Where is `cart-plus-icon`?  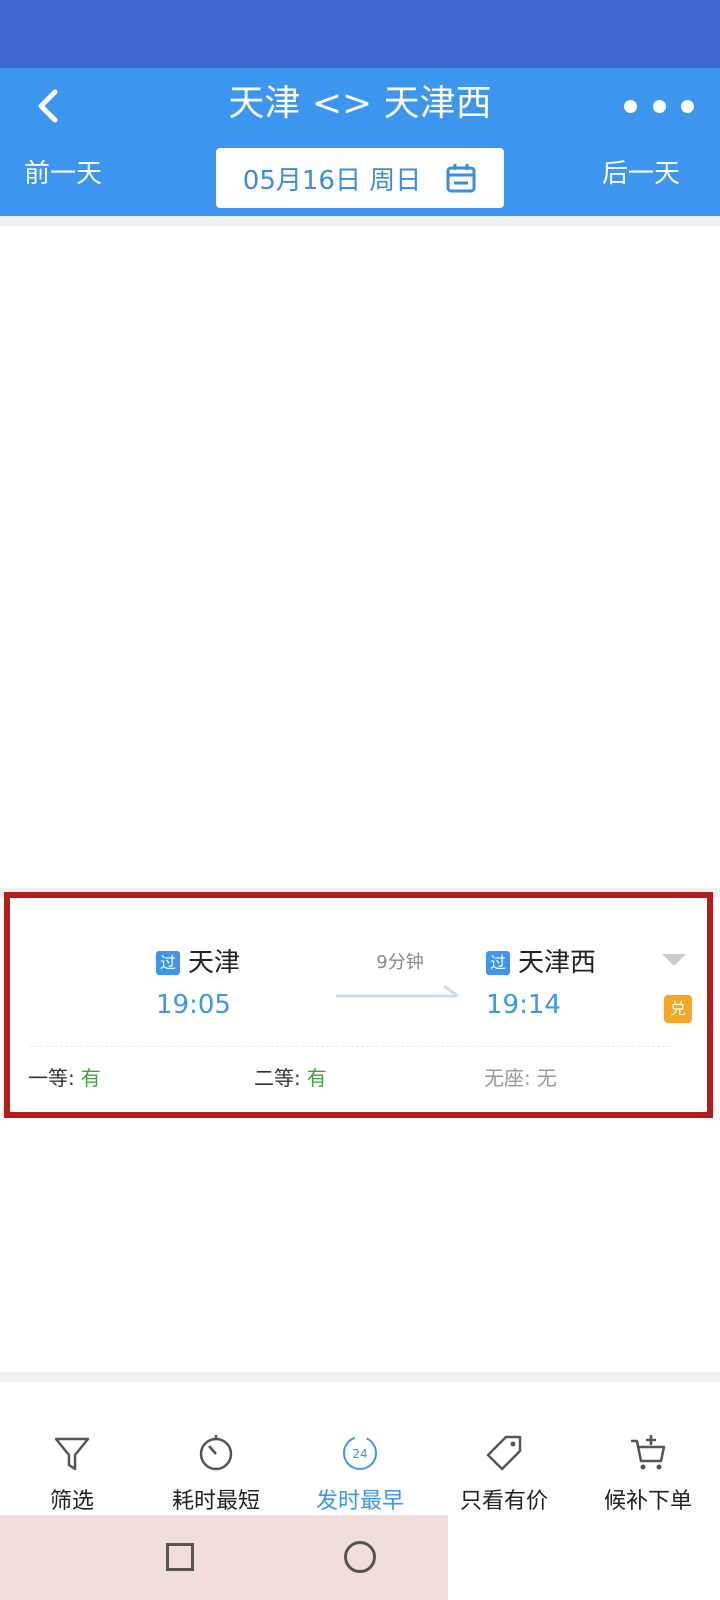
cart-plus-icon is located at coordinates (648, 1453).